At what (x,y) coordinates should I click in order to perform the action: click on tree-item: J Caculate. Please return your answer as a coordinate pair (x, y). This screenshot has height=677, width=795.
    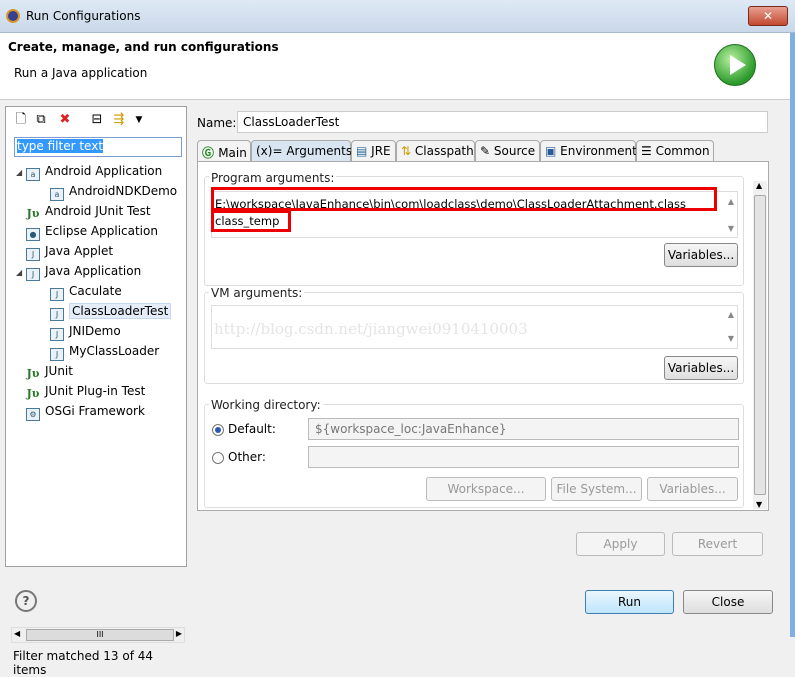
    Looking at the image, I should click on (81, 291).